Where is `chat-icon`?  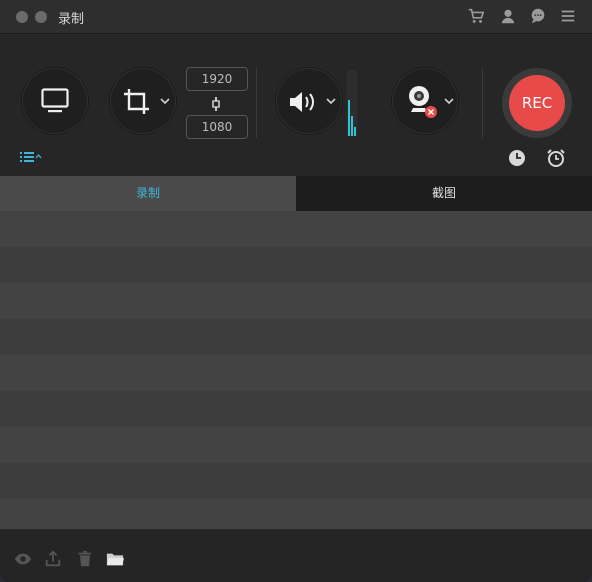 chat-icon is located at coordinates (538, 16).